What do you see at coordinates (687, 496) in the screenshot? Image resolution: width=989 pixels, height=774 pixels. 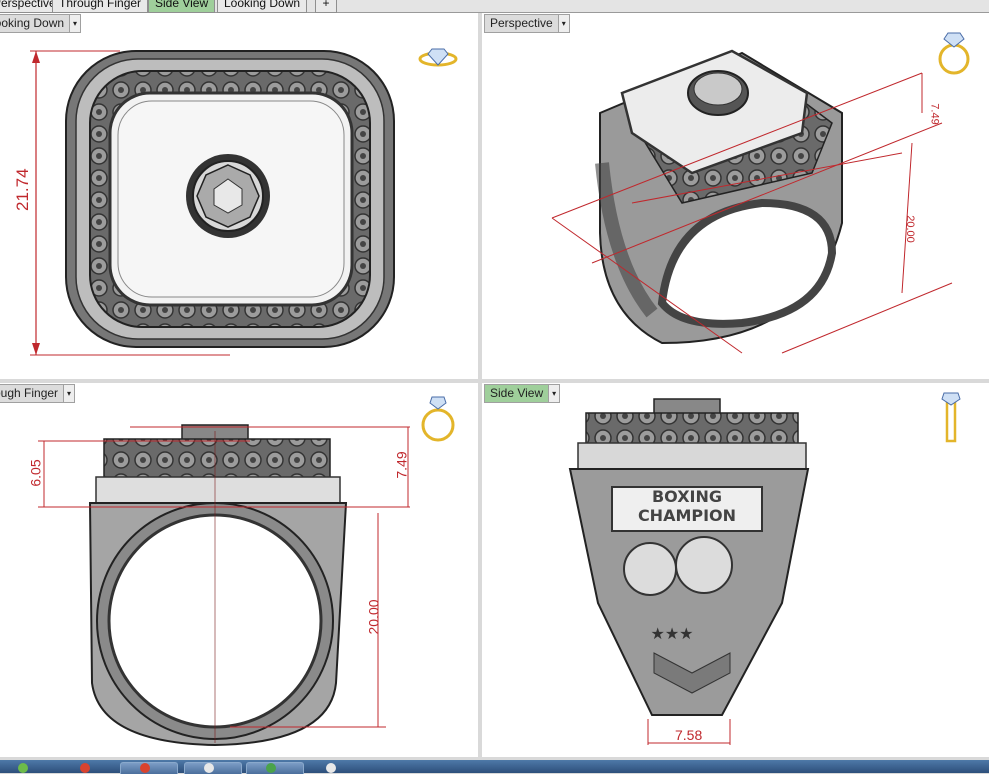 I see `engraving-line-1: BOXING` at bounding box center [687, 496].